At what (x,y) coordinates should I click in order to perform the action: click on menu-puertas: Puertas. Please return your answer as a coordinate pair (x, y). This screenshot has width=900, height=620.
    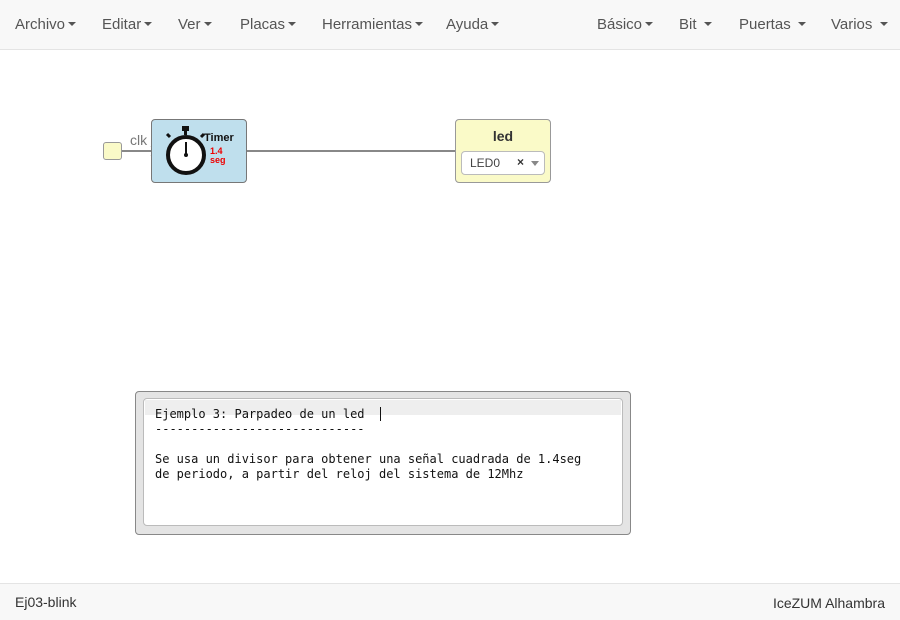
    Looking at the image, I should click on (772, 25).